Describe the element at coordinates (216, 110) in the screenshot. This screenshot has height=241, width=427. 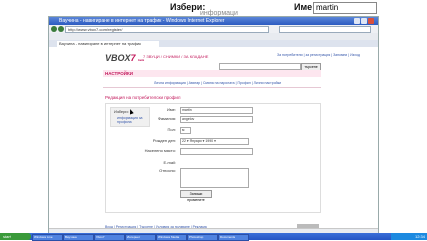
I see `name-field: martin` at that location.